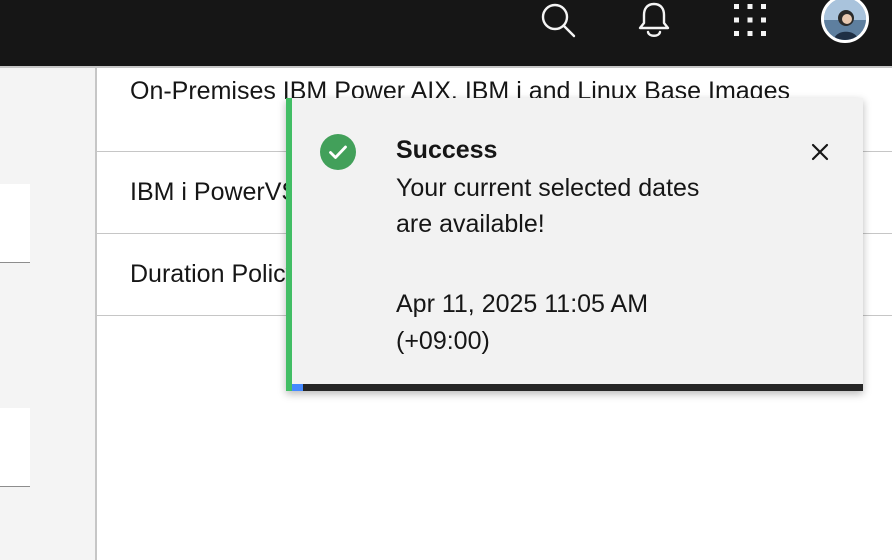  I want to click on toast-progress-bar, so click(577, 387).